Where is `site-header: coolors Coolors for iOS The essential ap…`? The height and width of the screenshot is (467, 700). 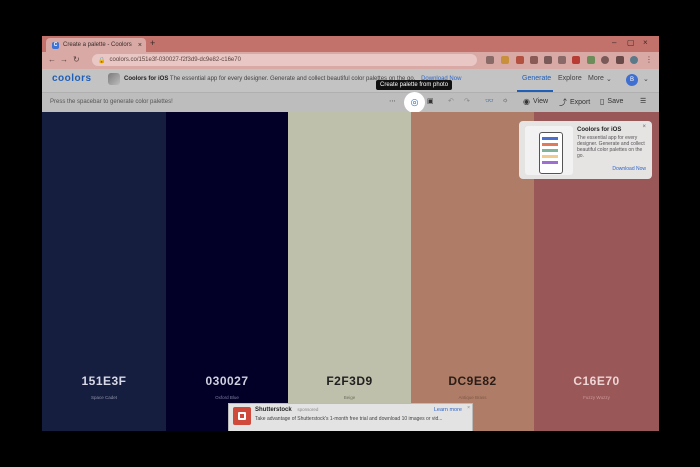 site-header: coolors Coolors for iOS The essential ap… is located at coordinates (350, 80).